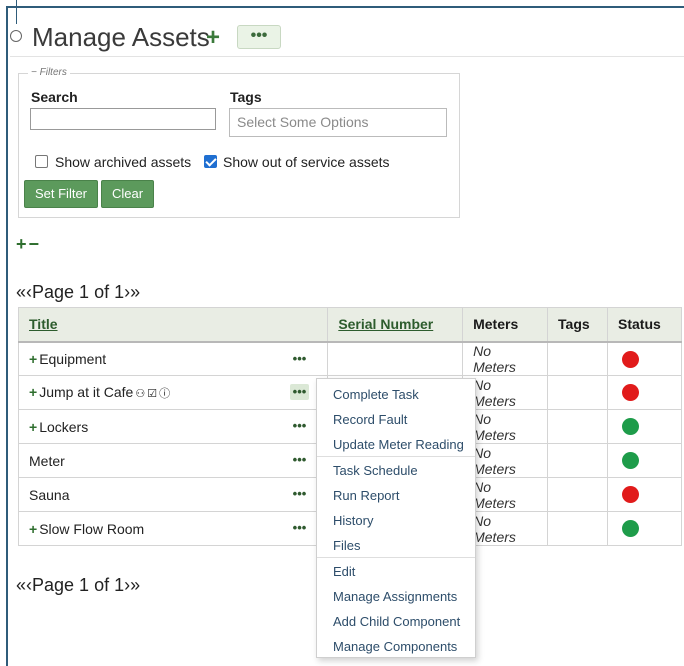  Describe the element at coordinates (173, 325) in the screenshot. I see `title-column-header: Title` at that location.